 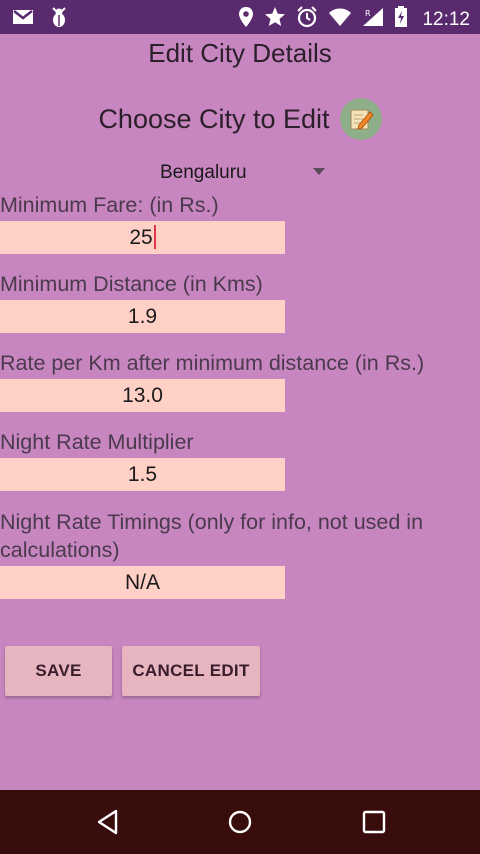 I want to click on svg-text: R, so click(x=368, y=13).